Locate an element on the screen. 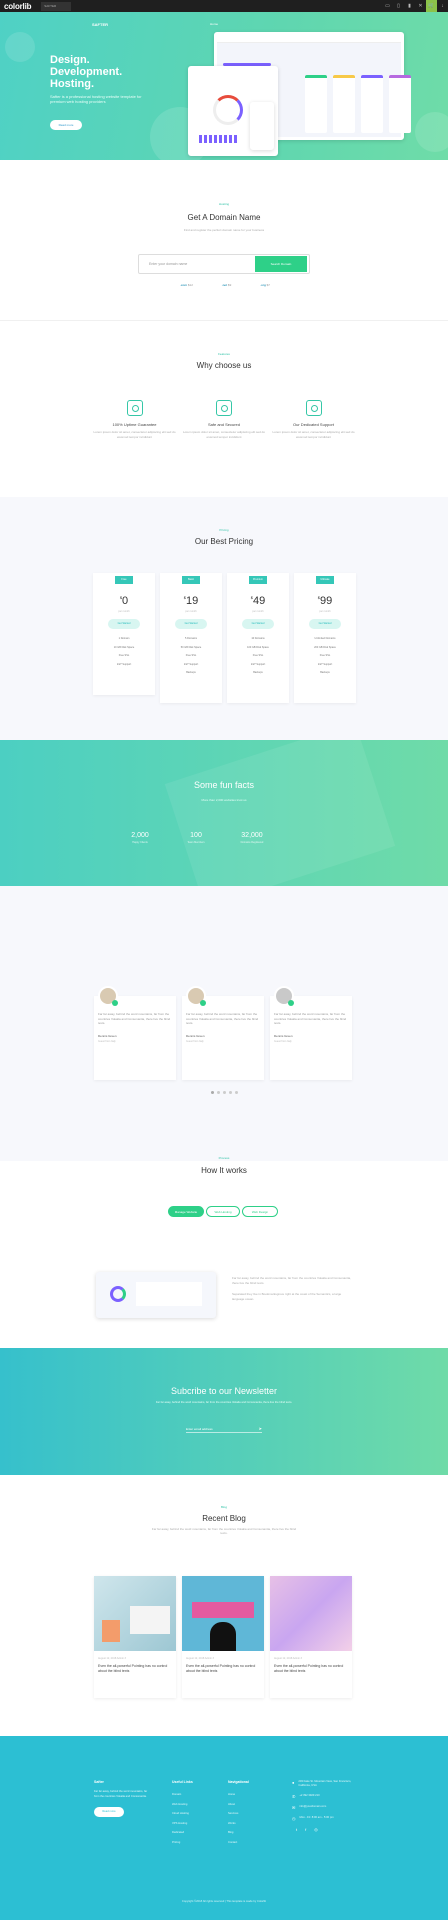 This screenshot has height=1920, width=448. uptime-icon is located at coordinates (134, 408).